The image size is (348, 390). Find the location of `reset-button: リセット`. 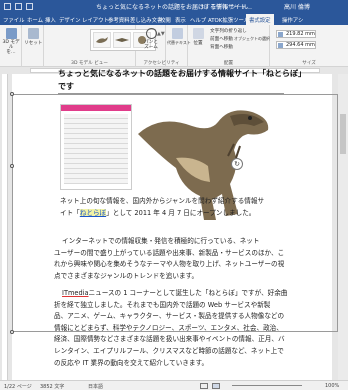

reset-button: リセット is located at coordinates (33, 37).